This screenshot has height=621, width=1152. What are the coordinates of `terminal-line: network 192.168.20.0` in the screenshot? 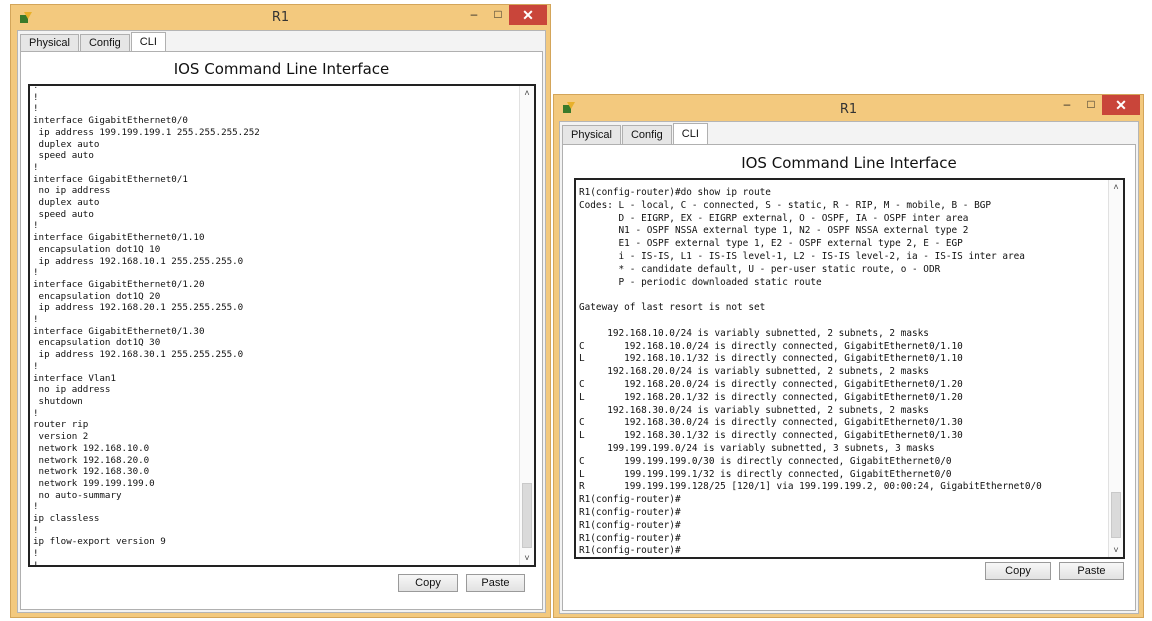 It's located at (91, 460).